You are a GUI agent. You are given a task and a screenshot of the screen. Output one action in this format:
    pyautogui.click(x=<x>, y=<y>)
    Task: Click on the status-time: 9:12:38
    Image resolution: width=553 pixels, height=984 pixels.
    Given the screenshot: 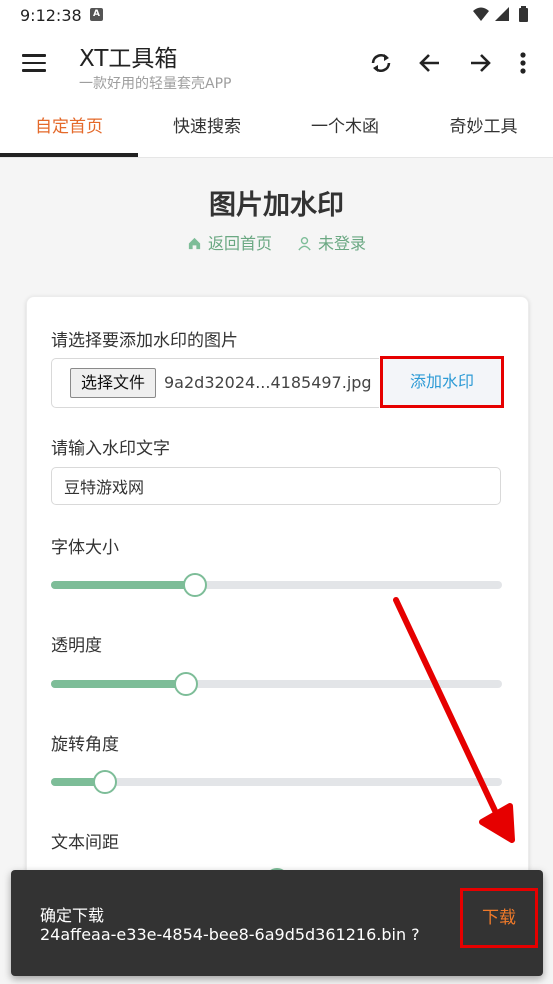 What is the action you would take?
    pyautogui.click(x=51, y=15)
    